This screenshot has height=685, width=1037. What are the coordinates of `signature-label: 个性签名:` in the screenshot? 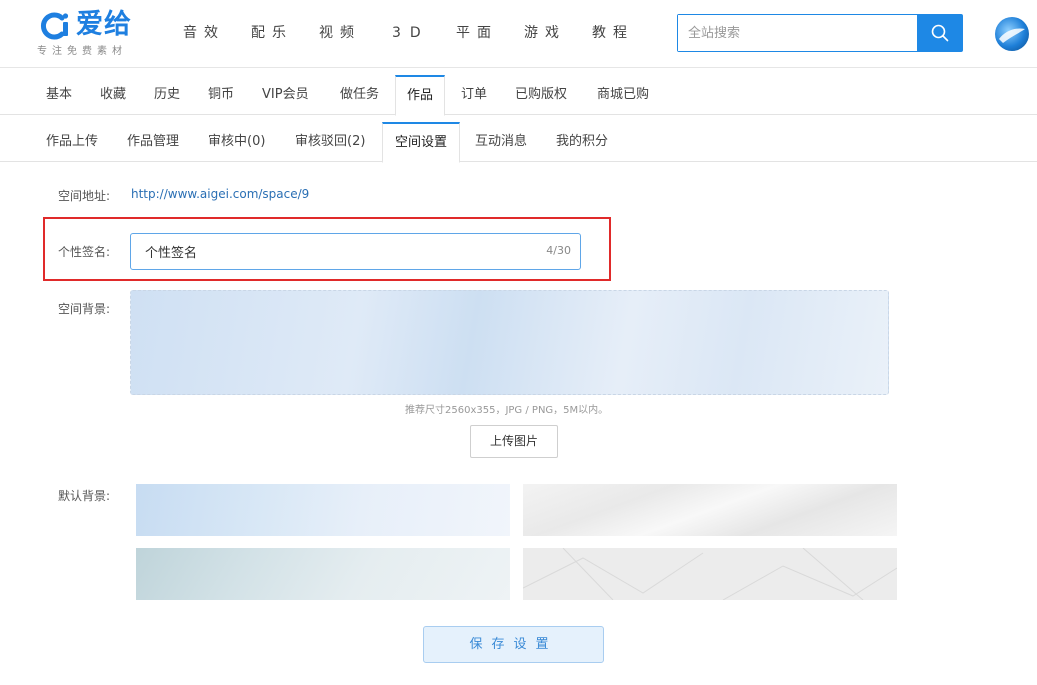 It's located at (84, 252).